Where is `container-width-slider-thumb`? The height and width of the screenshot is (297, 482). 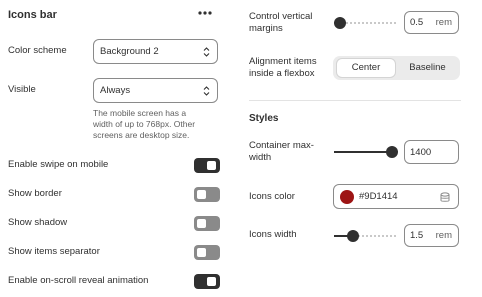
container-width-slider-thumb is located at coordinates (392, 152).